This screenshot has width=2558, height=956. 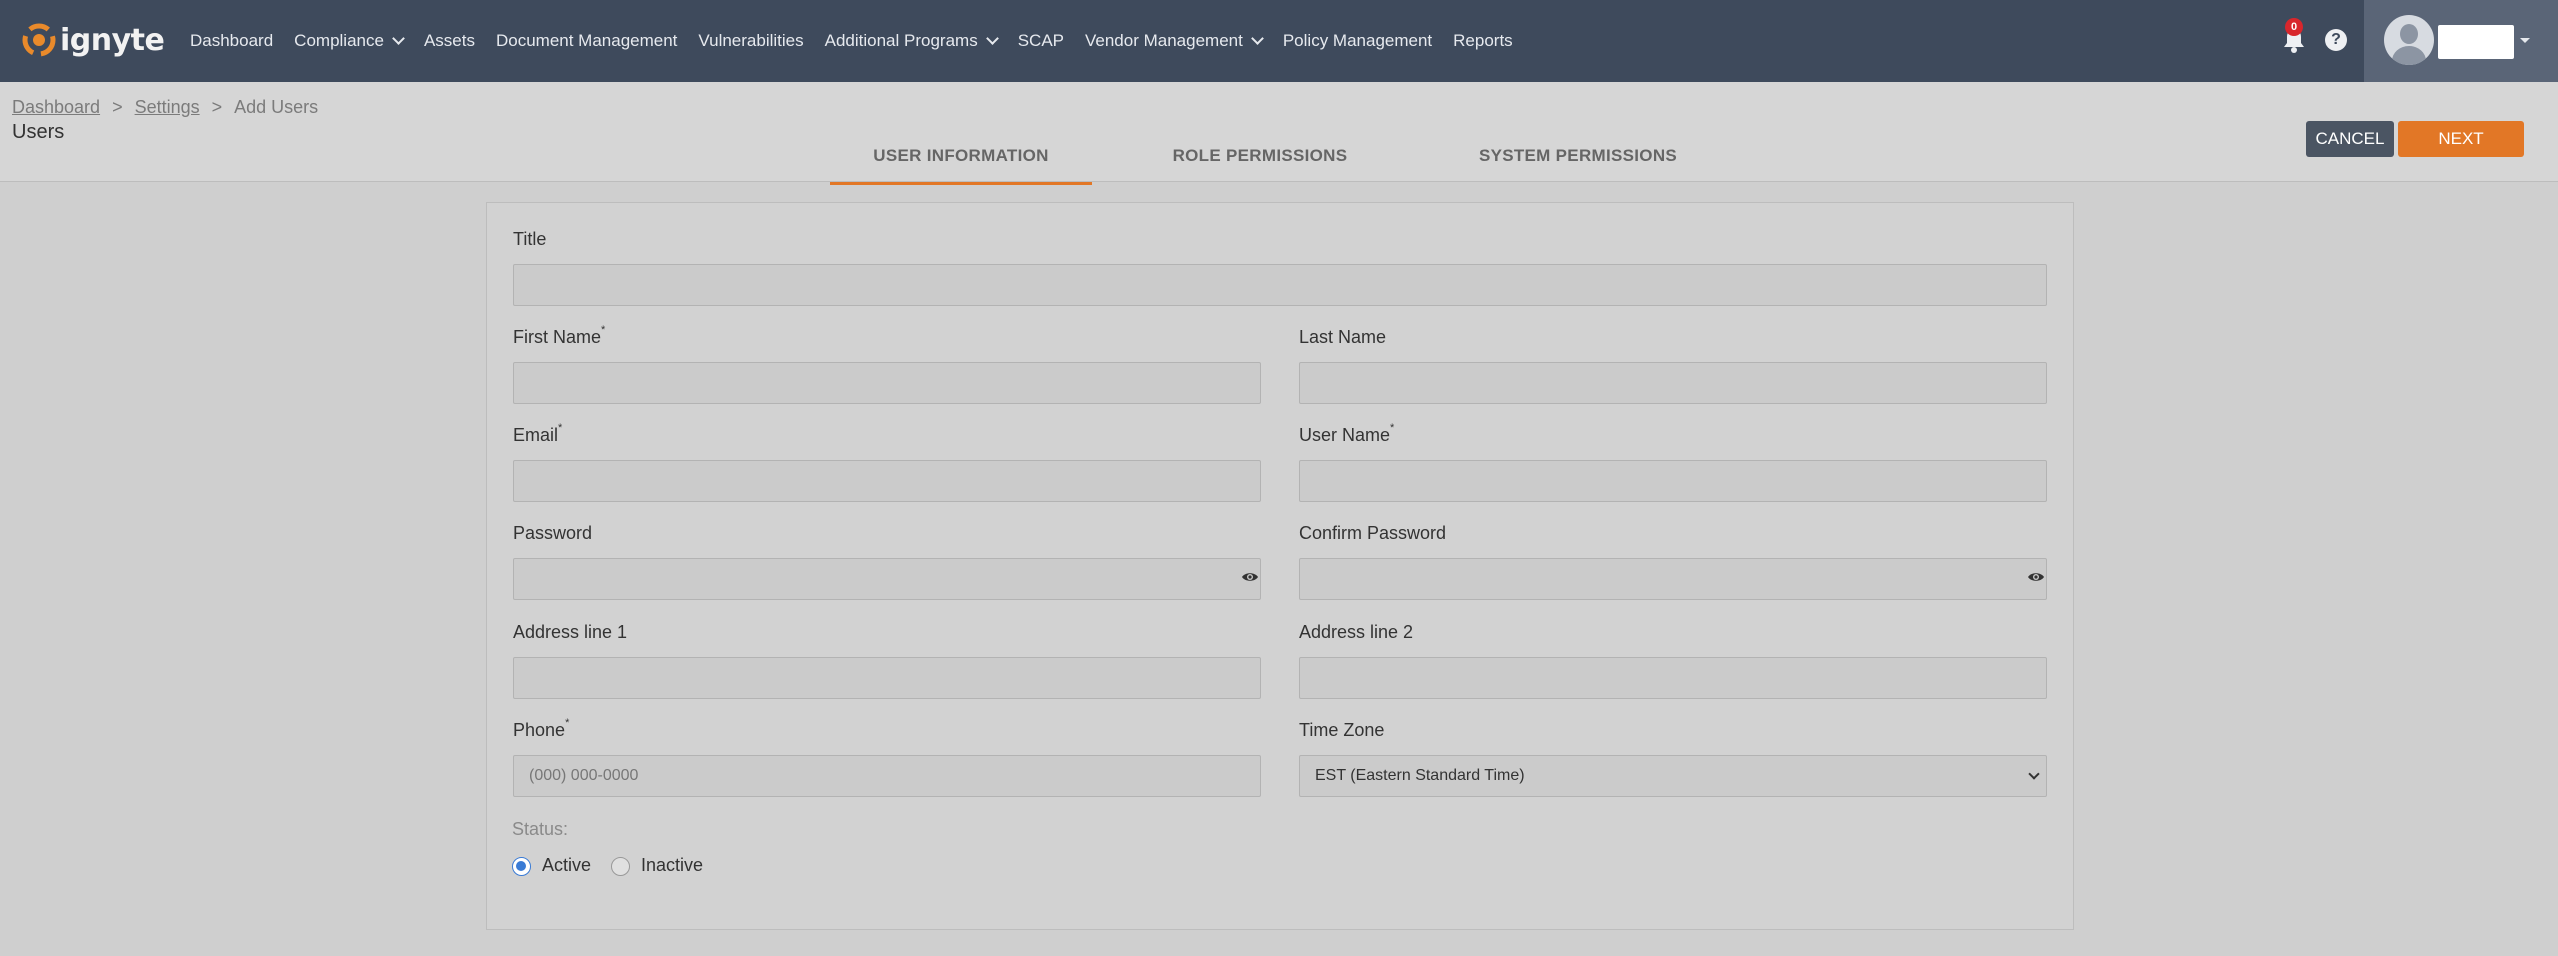 I want to click on phone-label: Phone*, so click(x=541, y=728).